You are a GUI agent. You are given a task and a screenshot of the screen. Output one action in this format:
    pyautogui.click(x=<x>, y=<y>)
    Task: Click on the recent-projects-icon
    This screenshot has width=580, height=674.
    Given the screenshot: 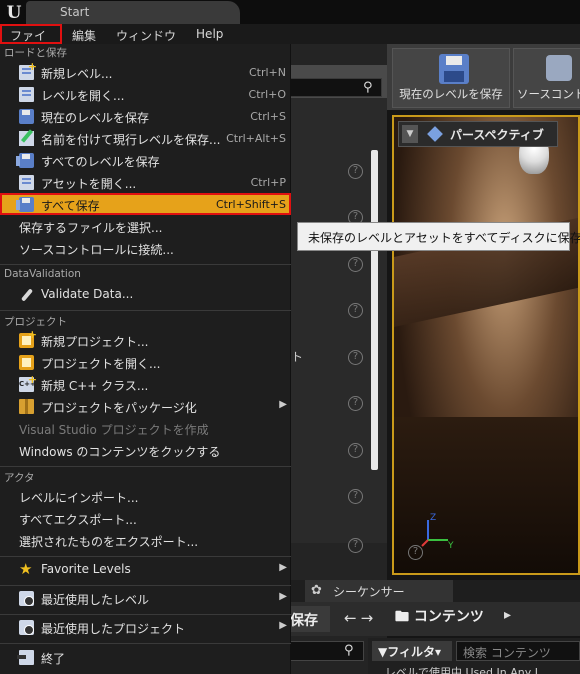 What is the action you would take?
    pyautogui.click(x=26, y=627)
    